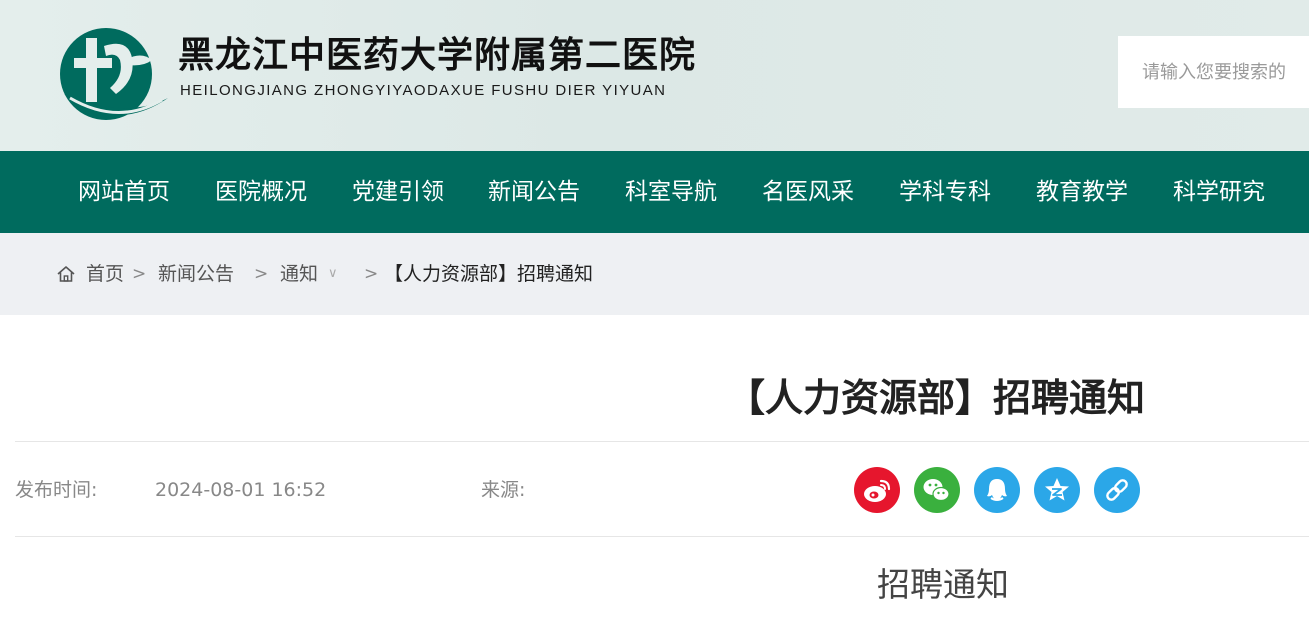 The image size is (1309, 621). What do you see at coordinates (437, 55) in the screenshot?
I see `site-title: 黑龙江中医药大学附属第二医院` at bounding box center [437, 55].